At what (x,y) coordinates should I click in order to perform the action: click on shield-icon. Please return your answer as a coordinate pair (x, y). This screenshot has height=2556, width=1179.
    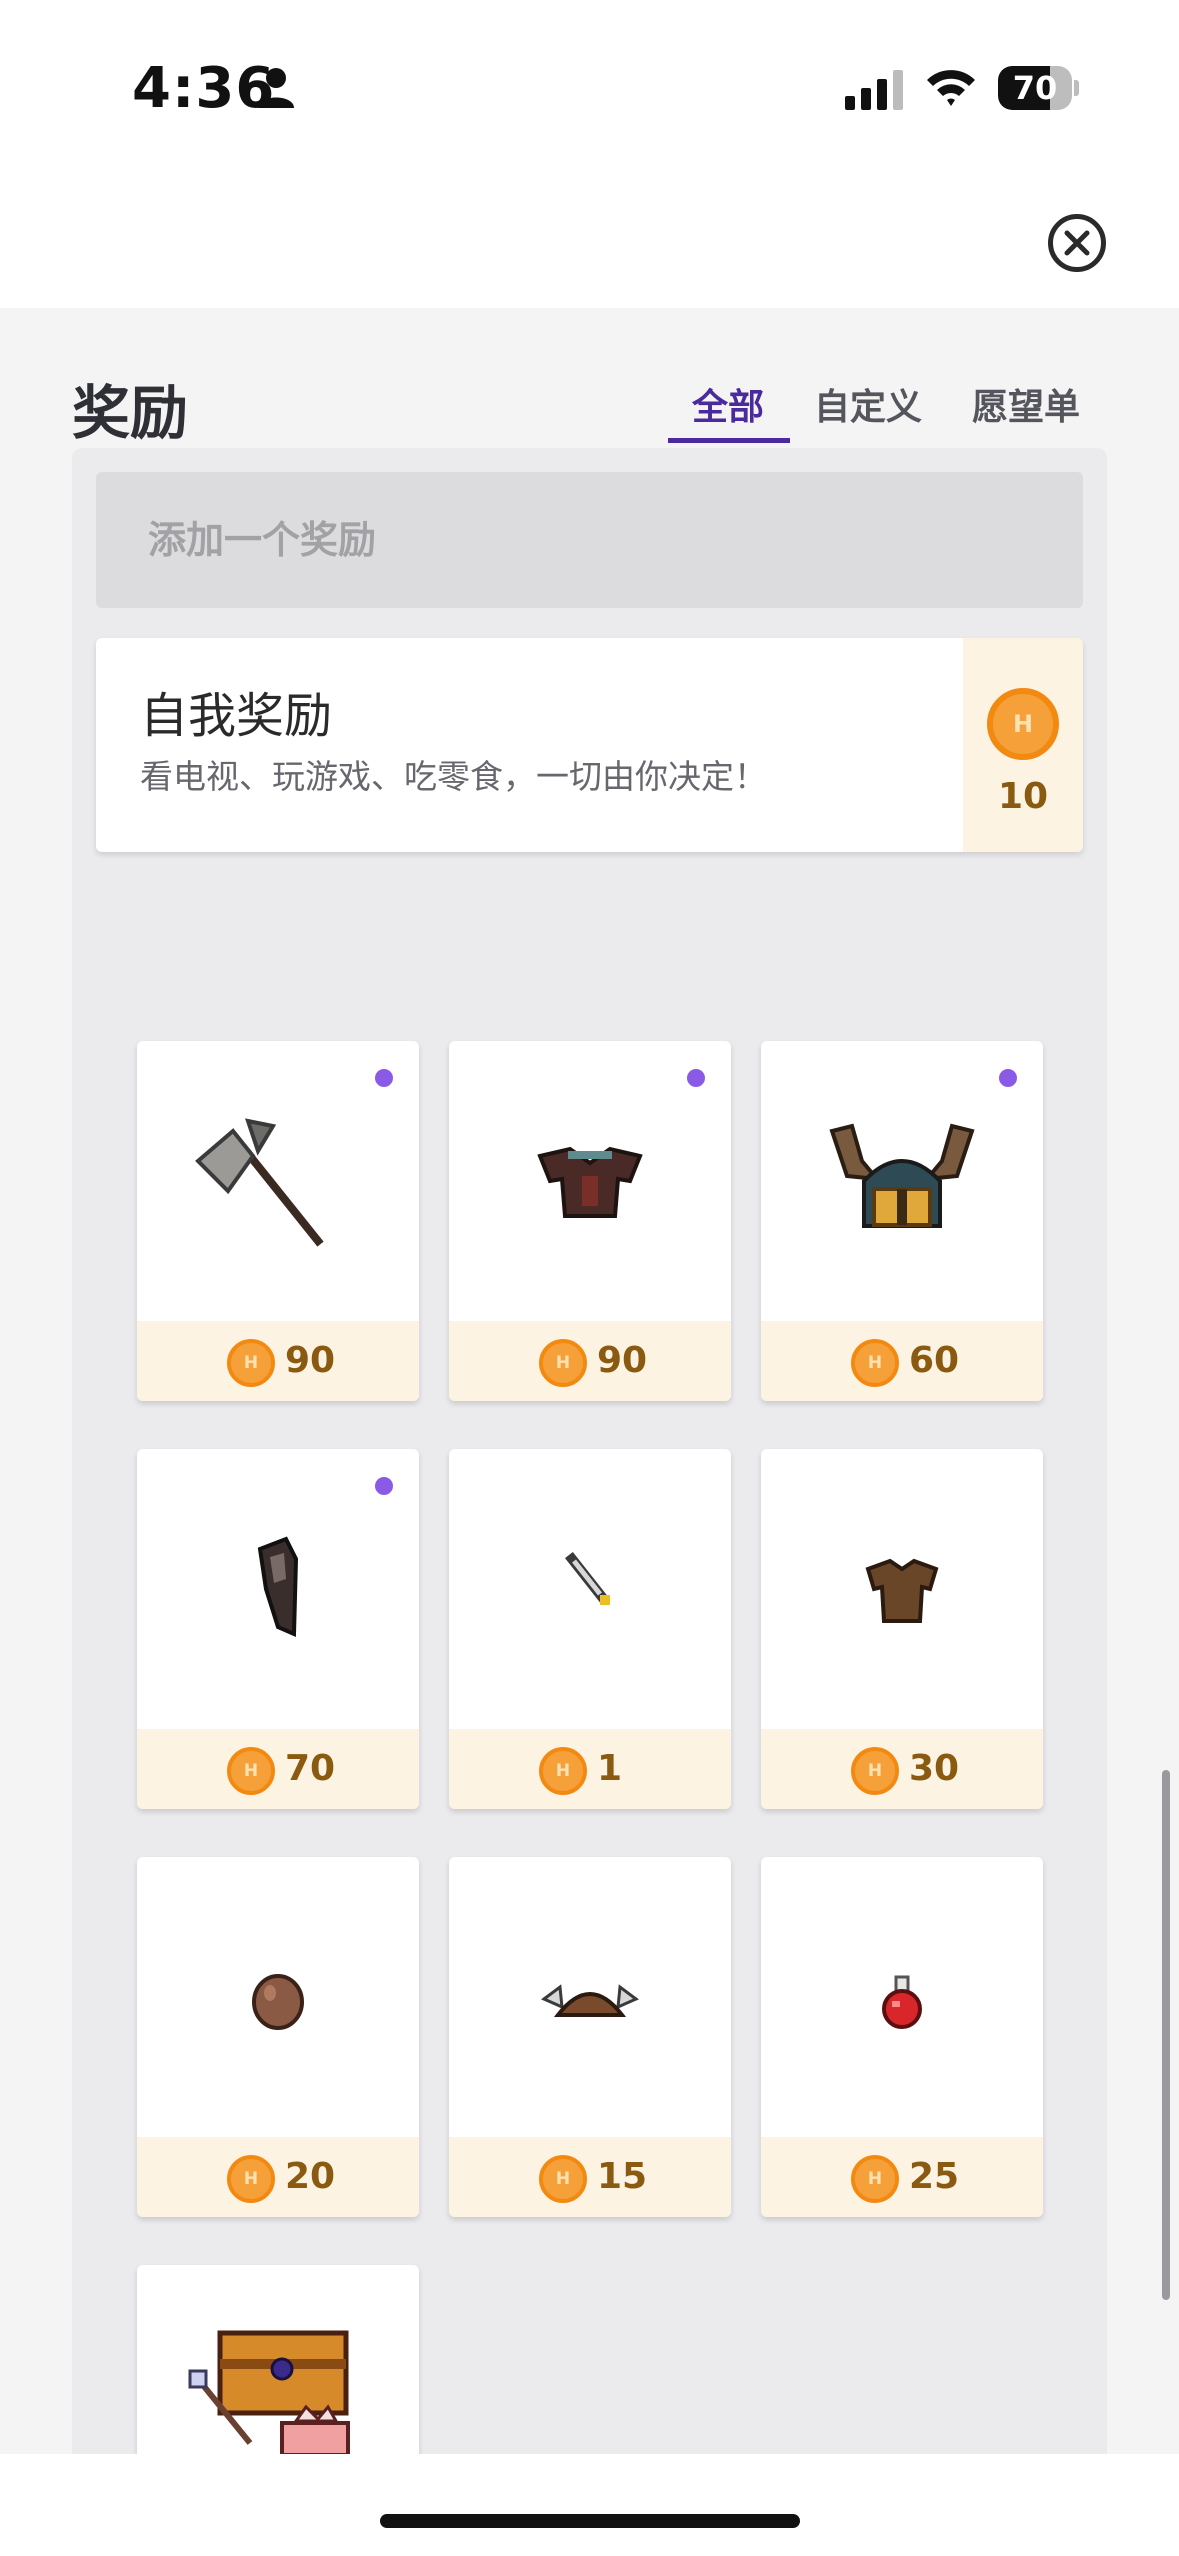
    Looking at the image, I should click on (278, 1587).